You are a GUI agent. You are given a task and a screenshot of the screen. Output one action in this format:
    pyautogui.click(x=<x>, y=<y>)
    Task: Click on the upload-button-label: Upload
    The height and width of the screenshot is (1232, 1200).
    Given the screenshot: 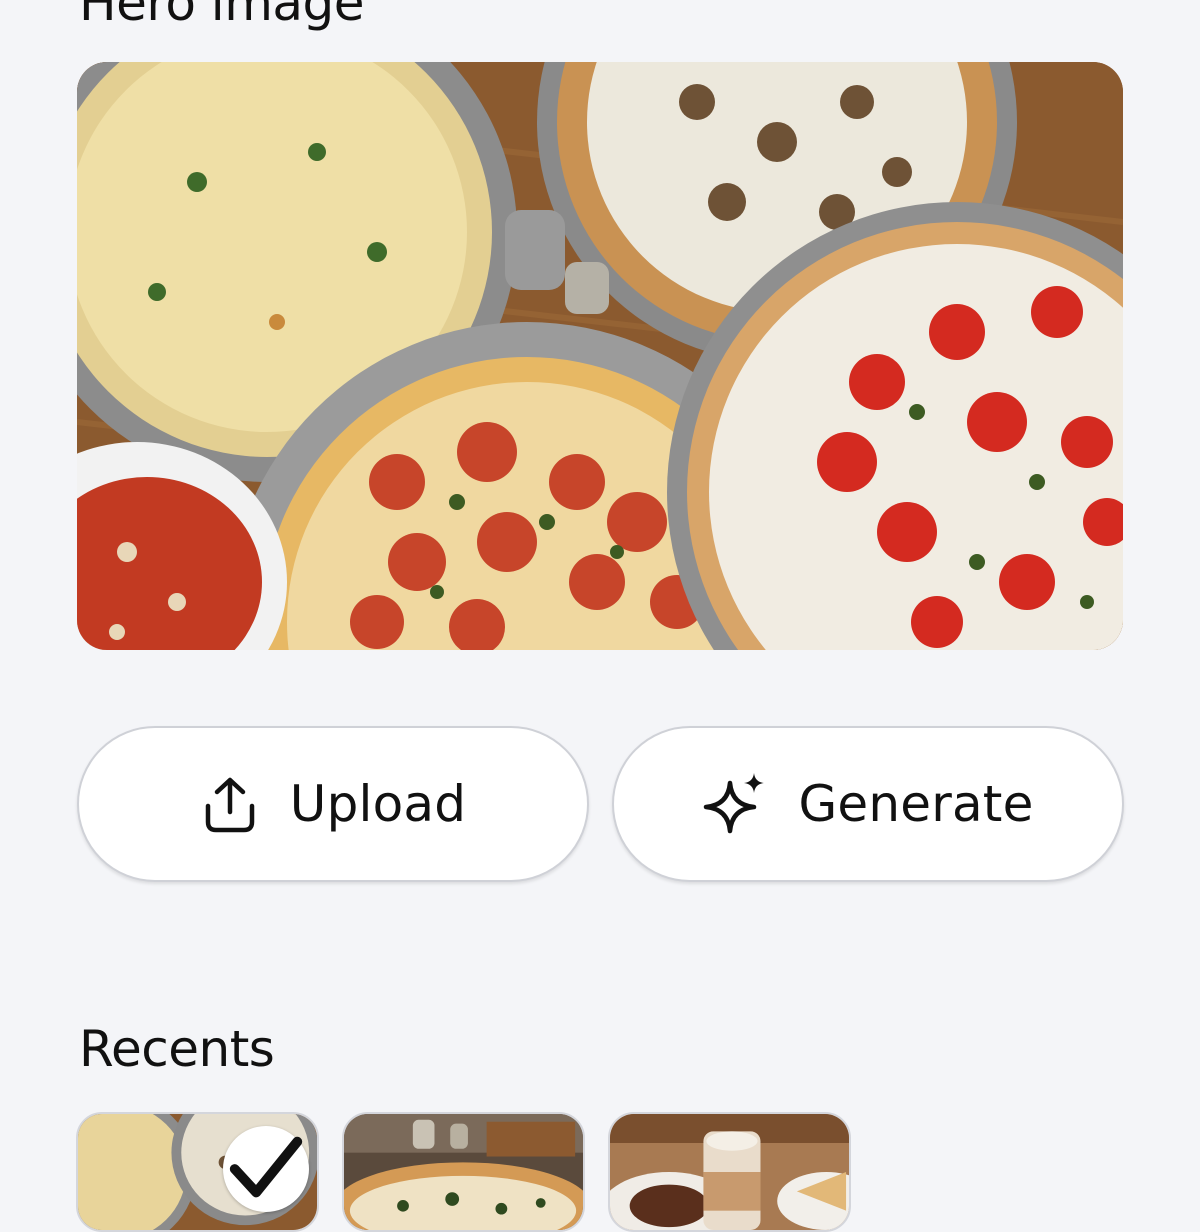 What is the action you would take?
    pyautogui.click(x=378, y=804)
    